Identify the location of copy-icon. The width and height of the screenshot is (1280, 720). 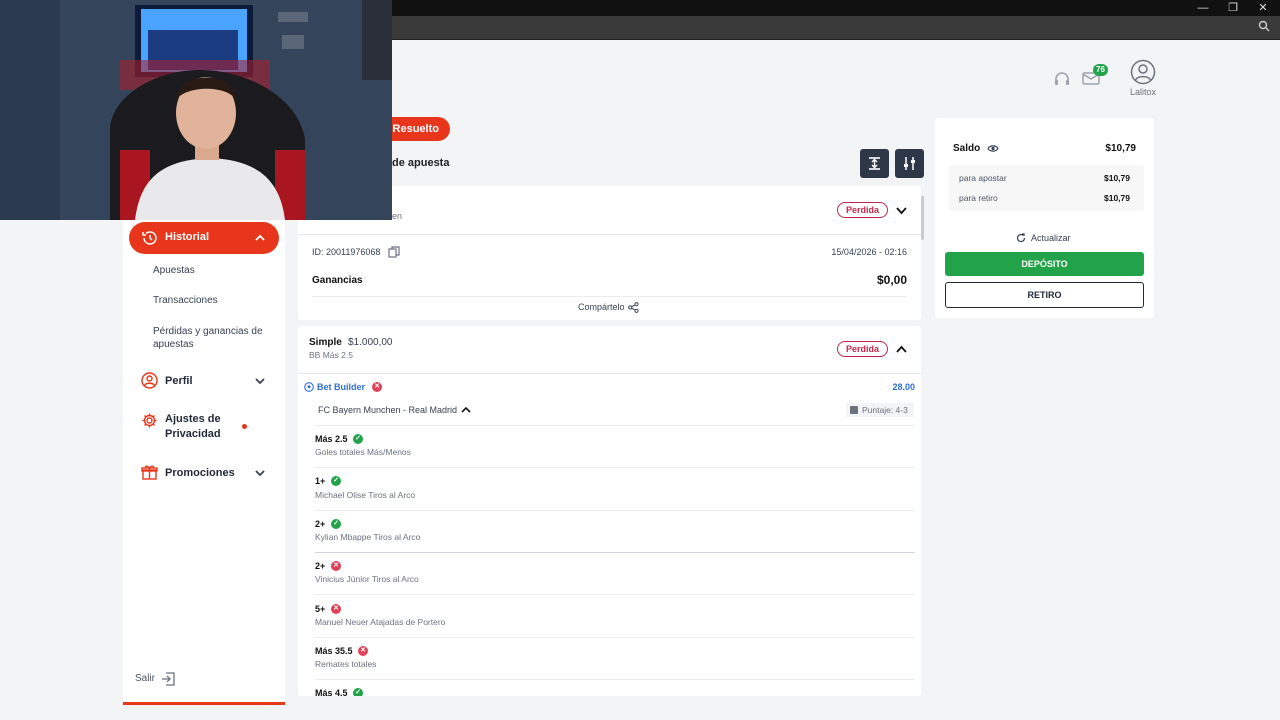
(394, 252).